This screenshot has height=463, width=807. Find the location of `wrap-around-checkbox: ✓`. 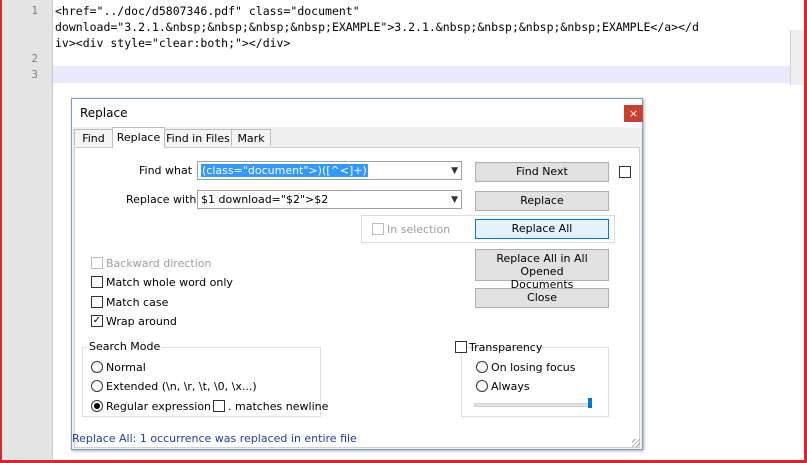

wrap-around-checkbox: ✓ is located at coordinates (97, 321).